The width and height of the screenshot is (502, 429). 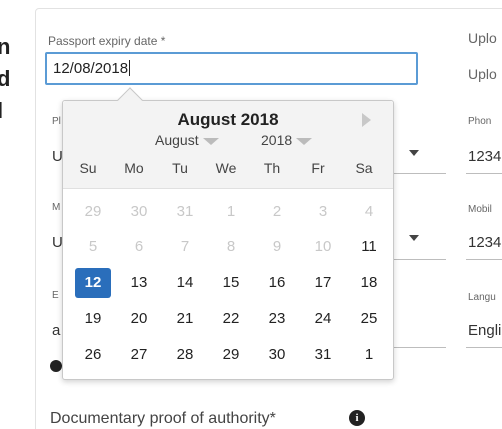 What do you see at coordinates (93, 283) in the screenshot?
I see `calendar-day-selected: 12` at bounding box center [93, 283].